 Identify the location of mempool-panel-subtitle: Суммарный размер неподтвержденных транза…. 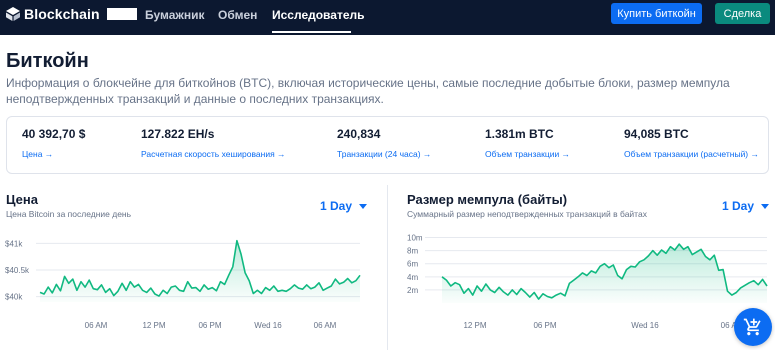
(527, 214).